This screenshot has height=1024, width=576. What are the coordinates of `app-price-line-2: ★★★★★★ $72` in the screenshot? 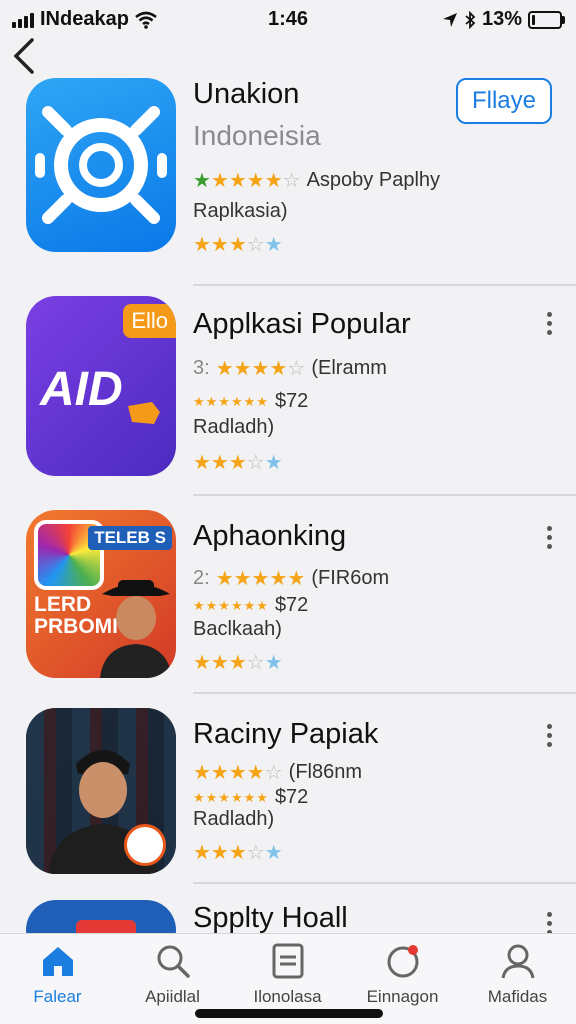 It's located at (250, 605).